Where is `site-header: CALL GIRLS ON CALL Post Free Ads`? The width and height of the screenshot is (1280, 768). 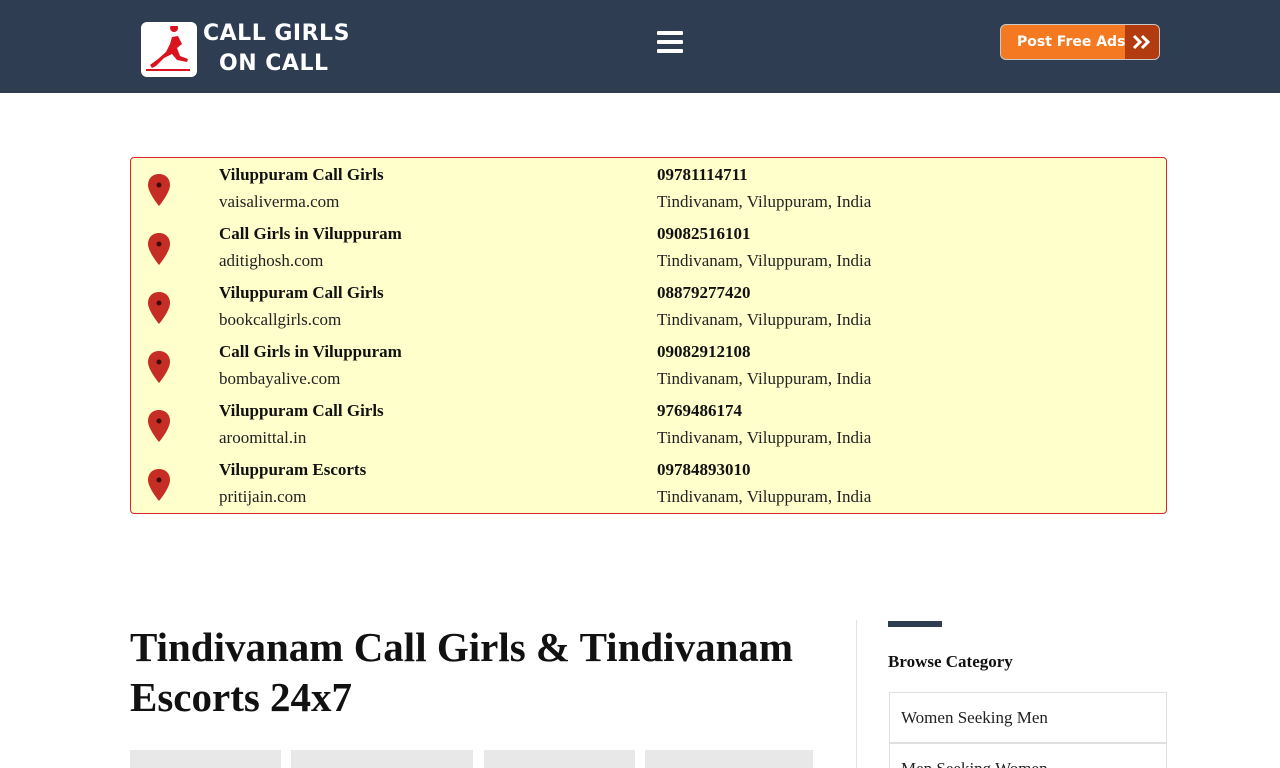 site-header: CALL GIRLS ON CALL Post Free Ads is located at coordinates (640, 46).